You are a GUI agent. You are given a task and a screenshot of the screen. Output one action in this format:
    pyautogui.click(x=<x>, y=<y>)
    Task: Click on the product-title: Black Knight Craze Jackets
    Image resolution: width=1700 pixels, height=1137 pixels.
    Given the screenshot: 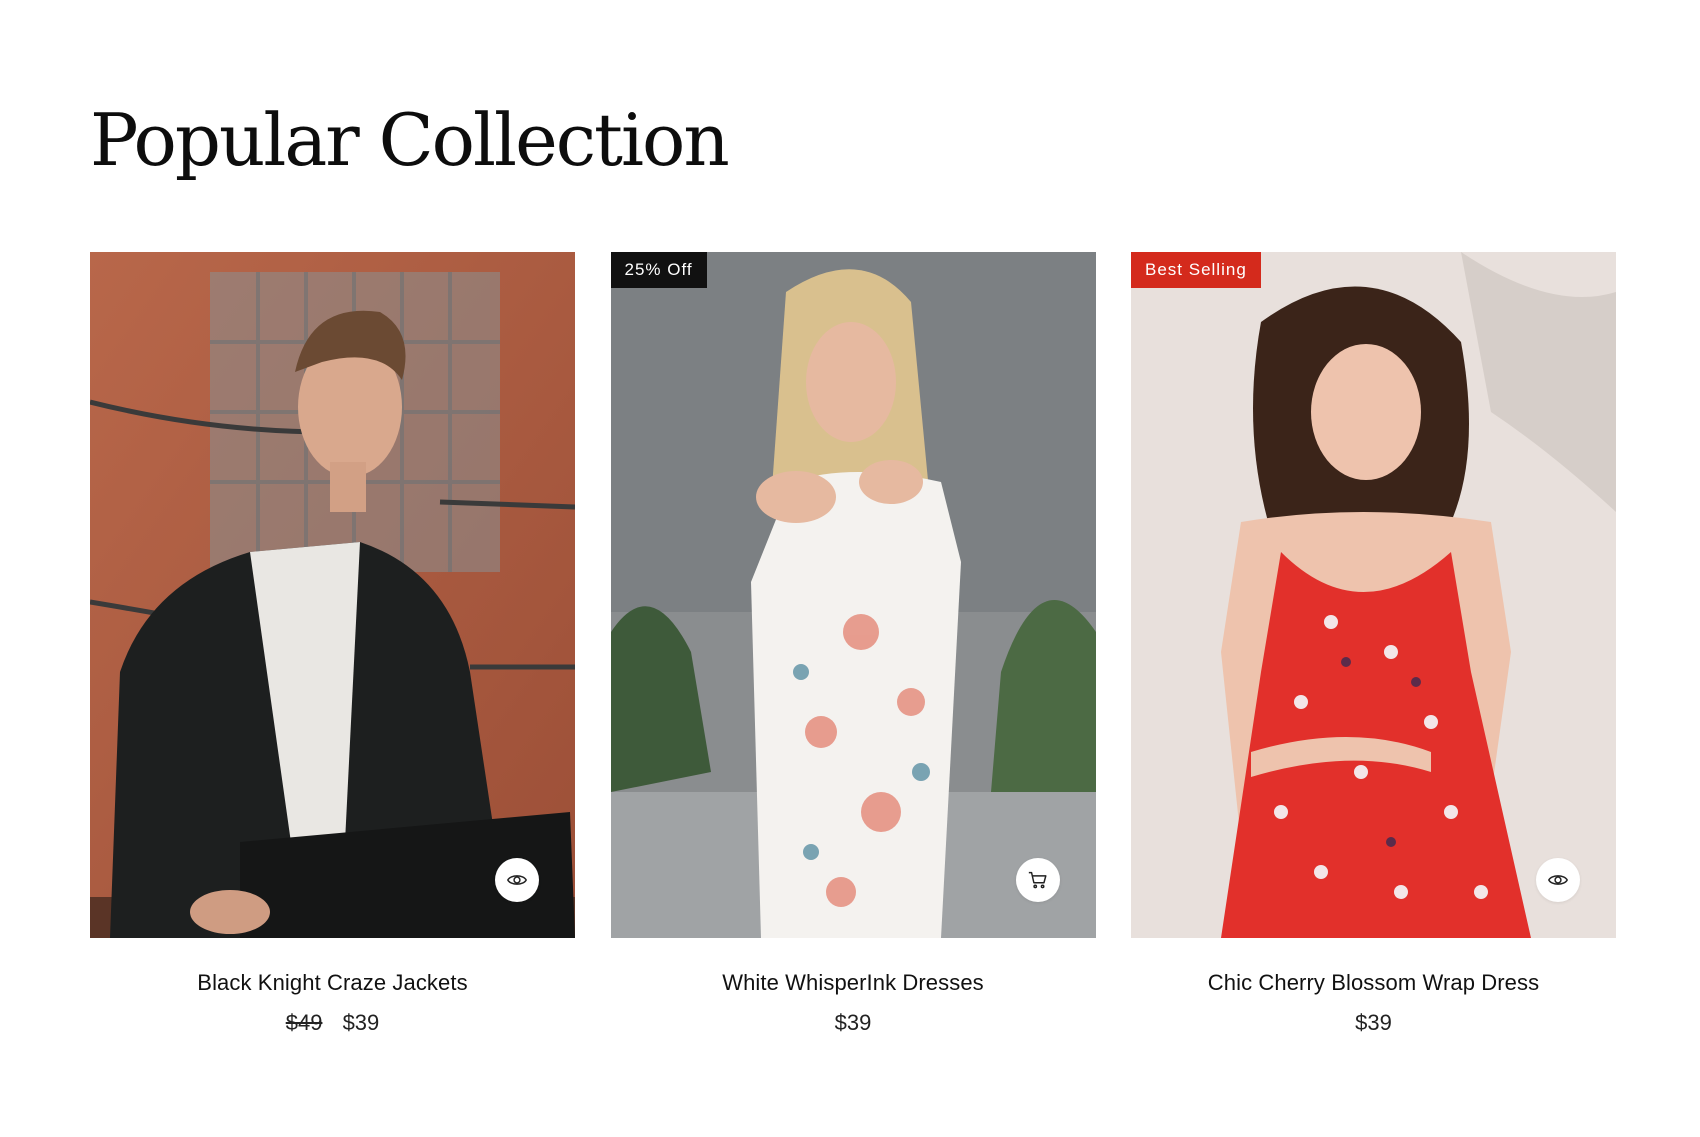 What is the action you would take?
    pyautogui.click(x=332, y=983)
    